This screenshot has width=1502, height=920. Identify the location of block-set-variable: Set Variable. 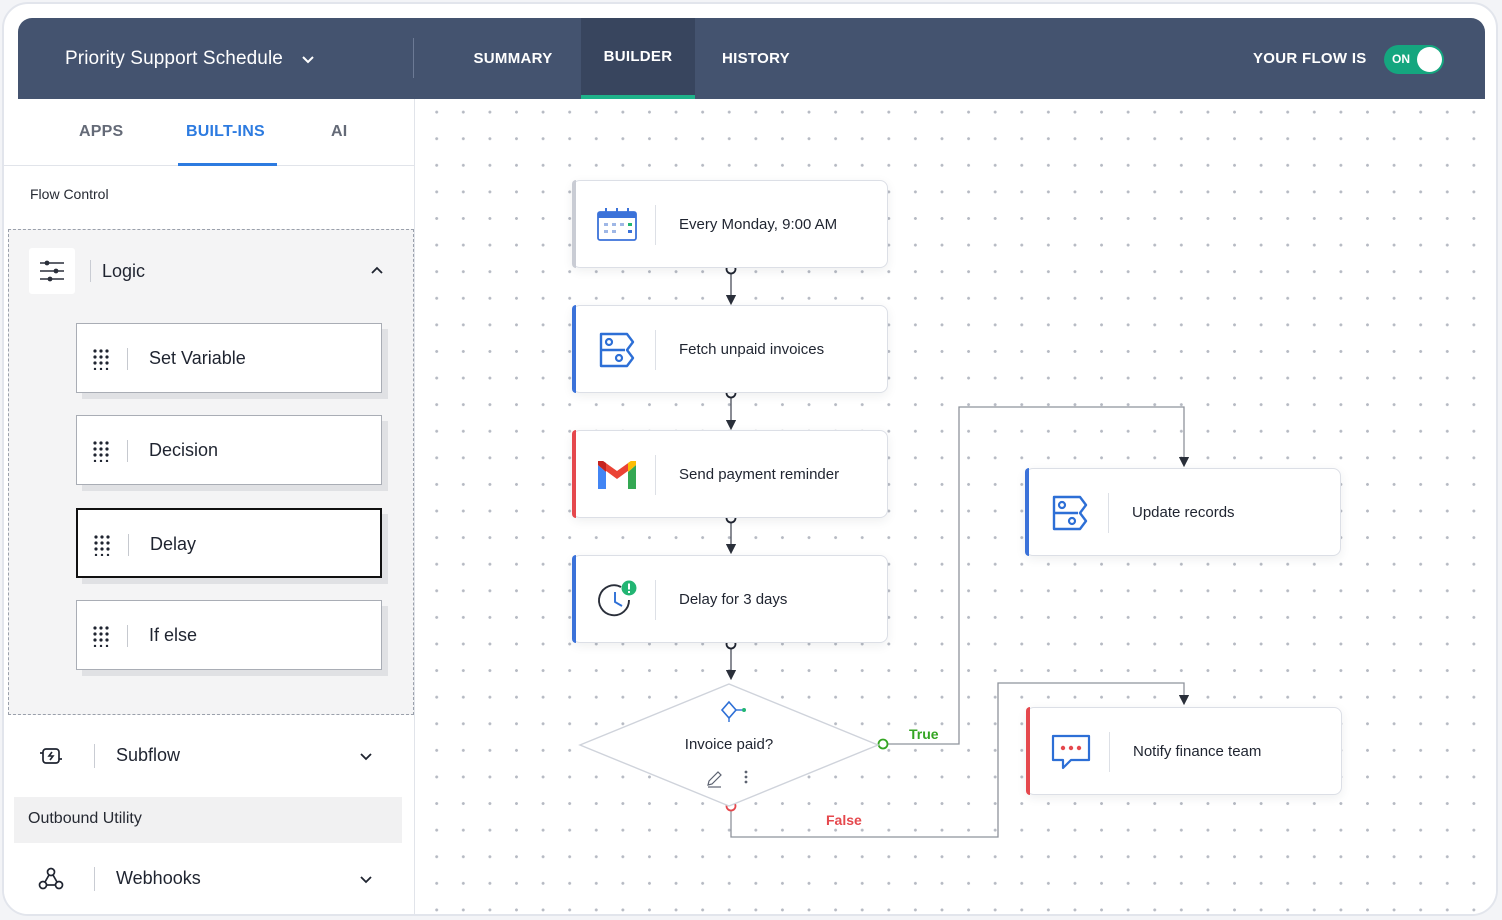
(229, 358).